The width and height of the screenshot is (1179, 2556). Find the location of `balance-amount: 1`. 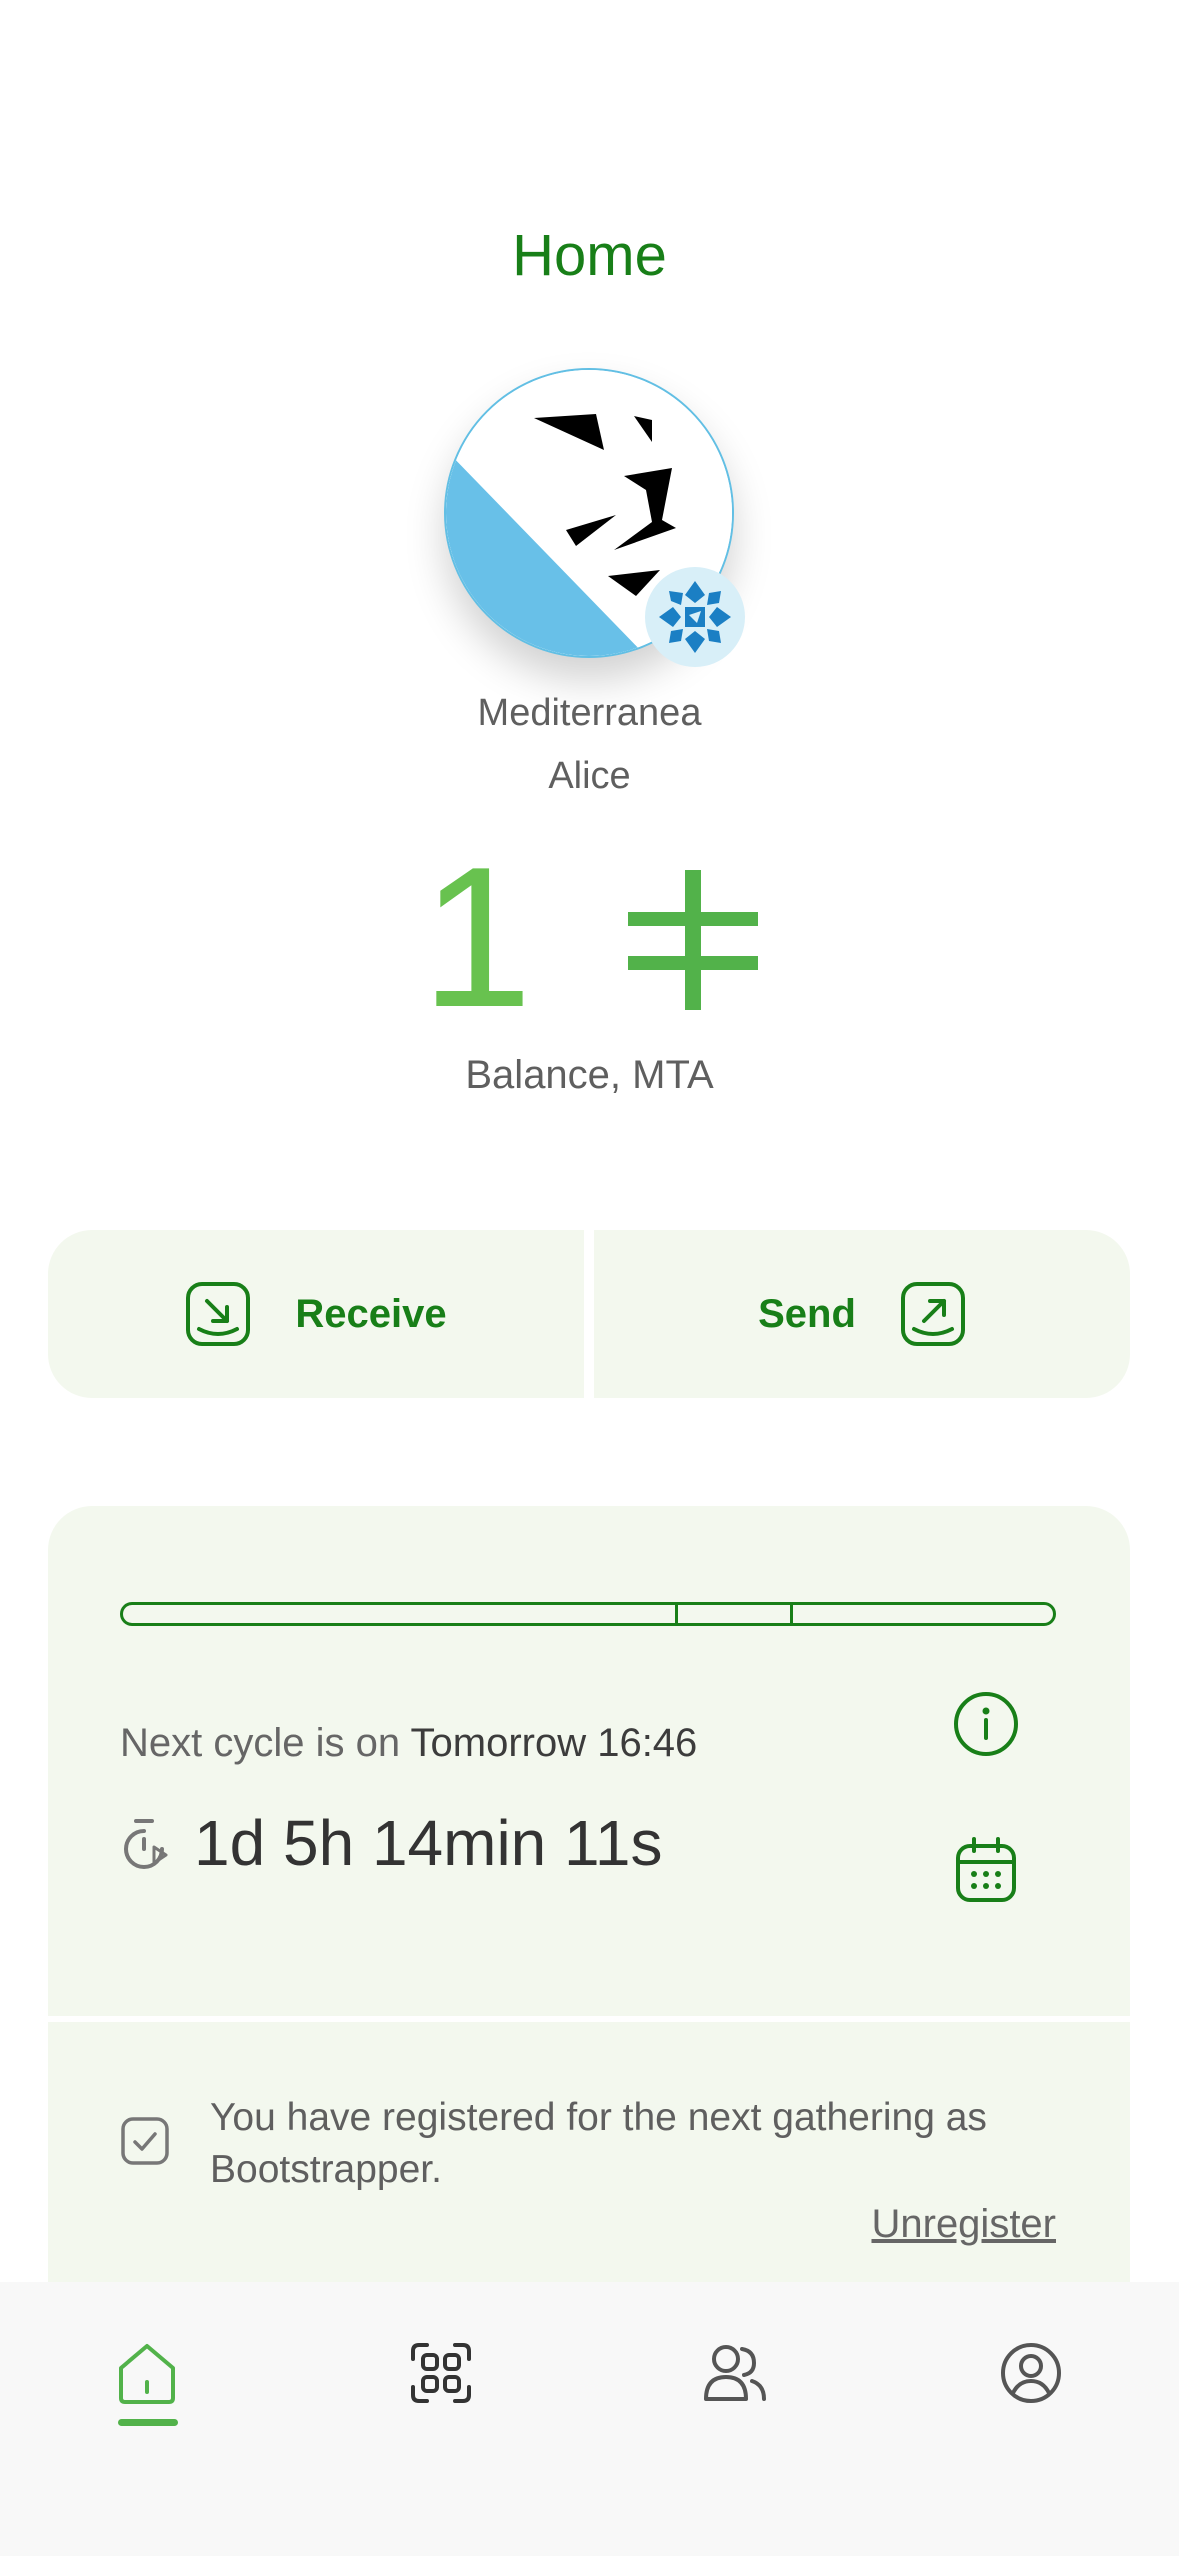

balance-amount: 1 is located at coordinates (589, 938).